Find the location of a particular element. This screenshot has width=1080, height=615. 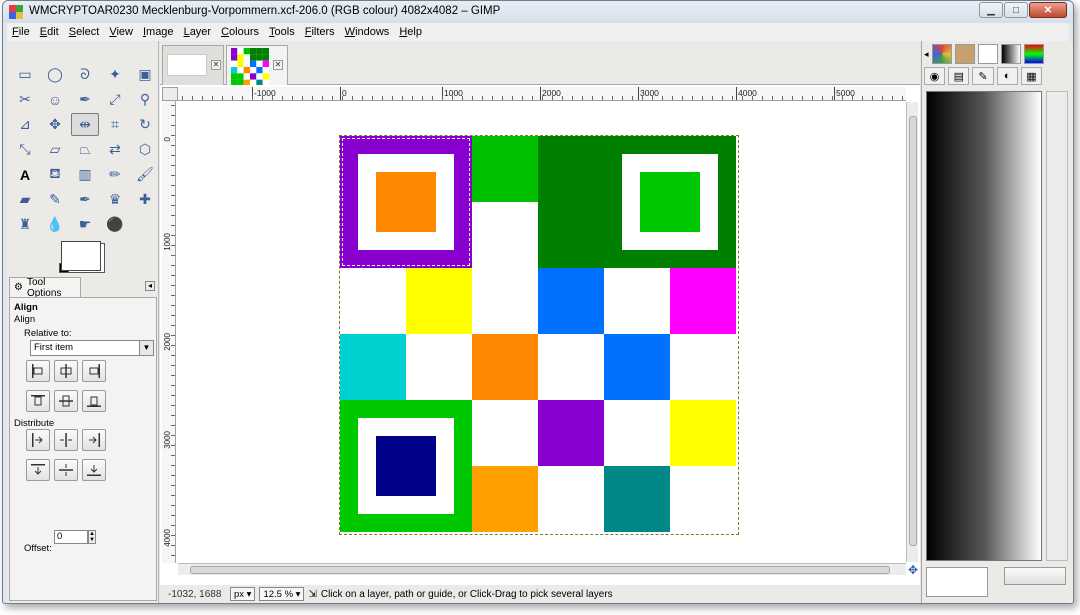

menu-layer: Layer is located at coordinates (198, 32).